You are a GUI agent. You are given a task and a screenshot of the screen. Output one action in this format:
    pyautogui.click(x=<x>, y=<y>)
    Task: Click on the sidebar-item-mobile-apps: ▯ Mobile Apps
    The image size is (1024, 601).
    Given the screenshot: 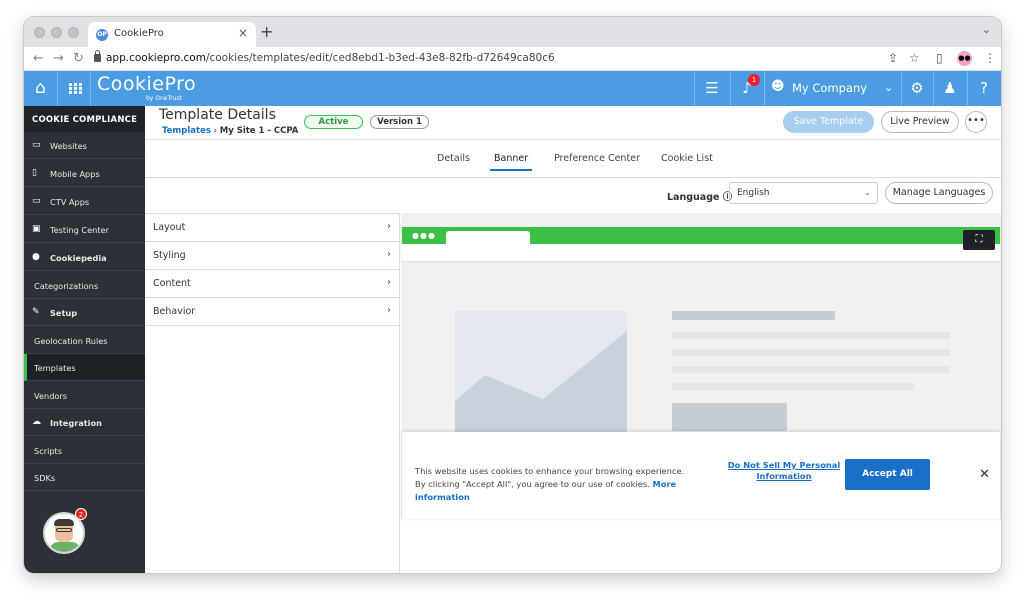 What is the action you would take?
    pyautogui.click(x=84, y=173)
    